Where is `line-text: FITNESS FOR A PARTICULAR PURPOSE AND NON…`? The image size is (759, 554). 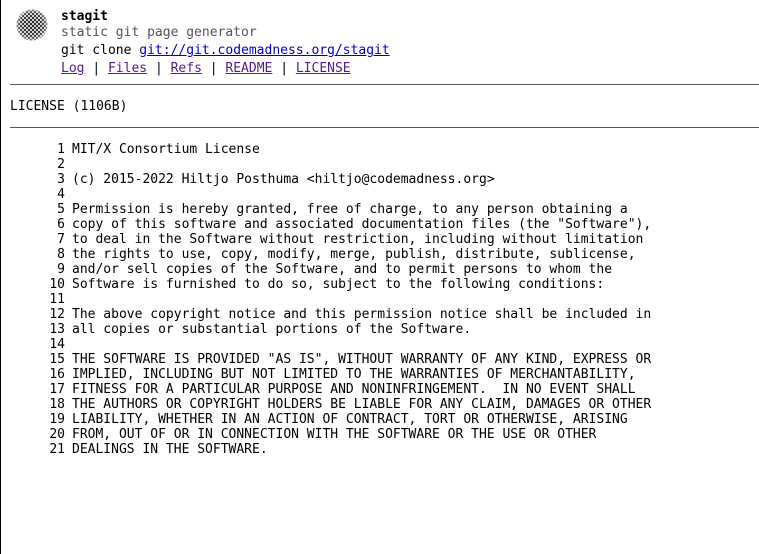 line-text: FITNESS FOR A PARTICULAR PURPOSE AND NON… is located at coordinates (354, 389).